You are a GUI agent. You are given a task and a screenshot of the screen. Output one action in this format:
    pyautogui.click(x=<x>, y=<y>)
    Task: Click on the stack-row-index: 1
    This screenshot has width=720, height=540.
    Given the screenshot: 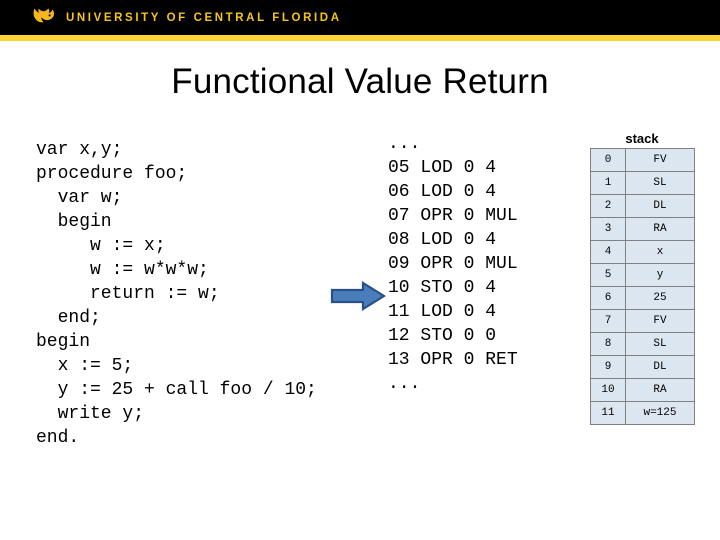 What is the action you would take?
    pyautogui.click(x=608, y=183)
    